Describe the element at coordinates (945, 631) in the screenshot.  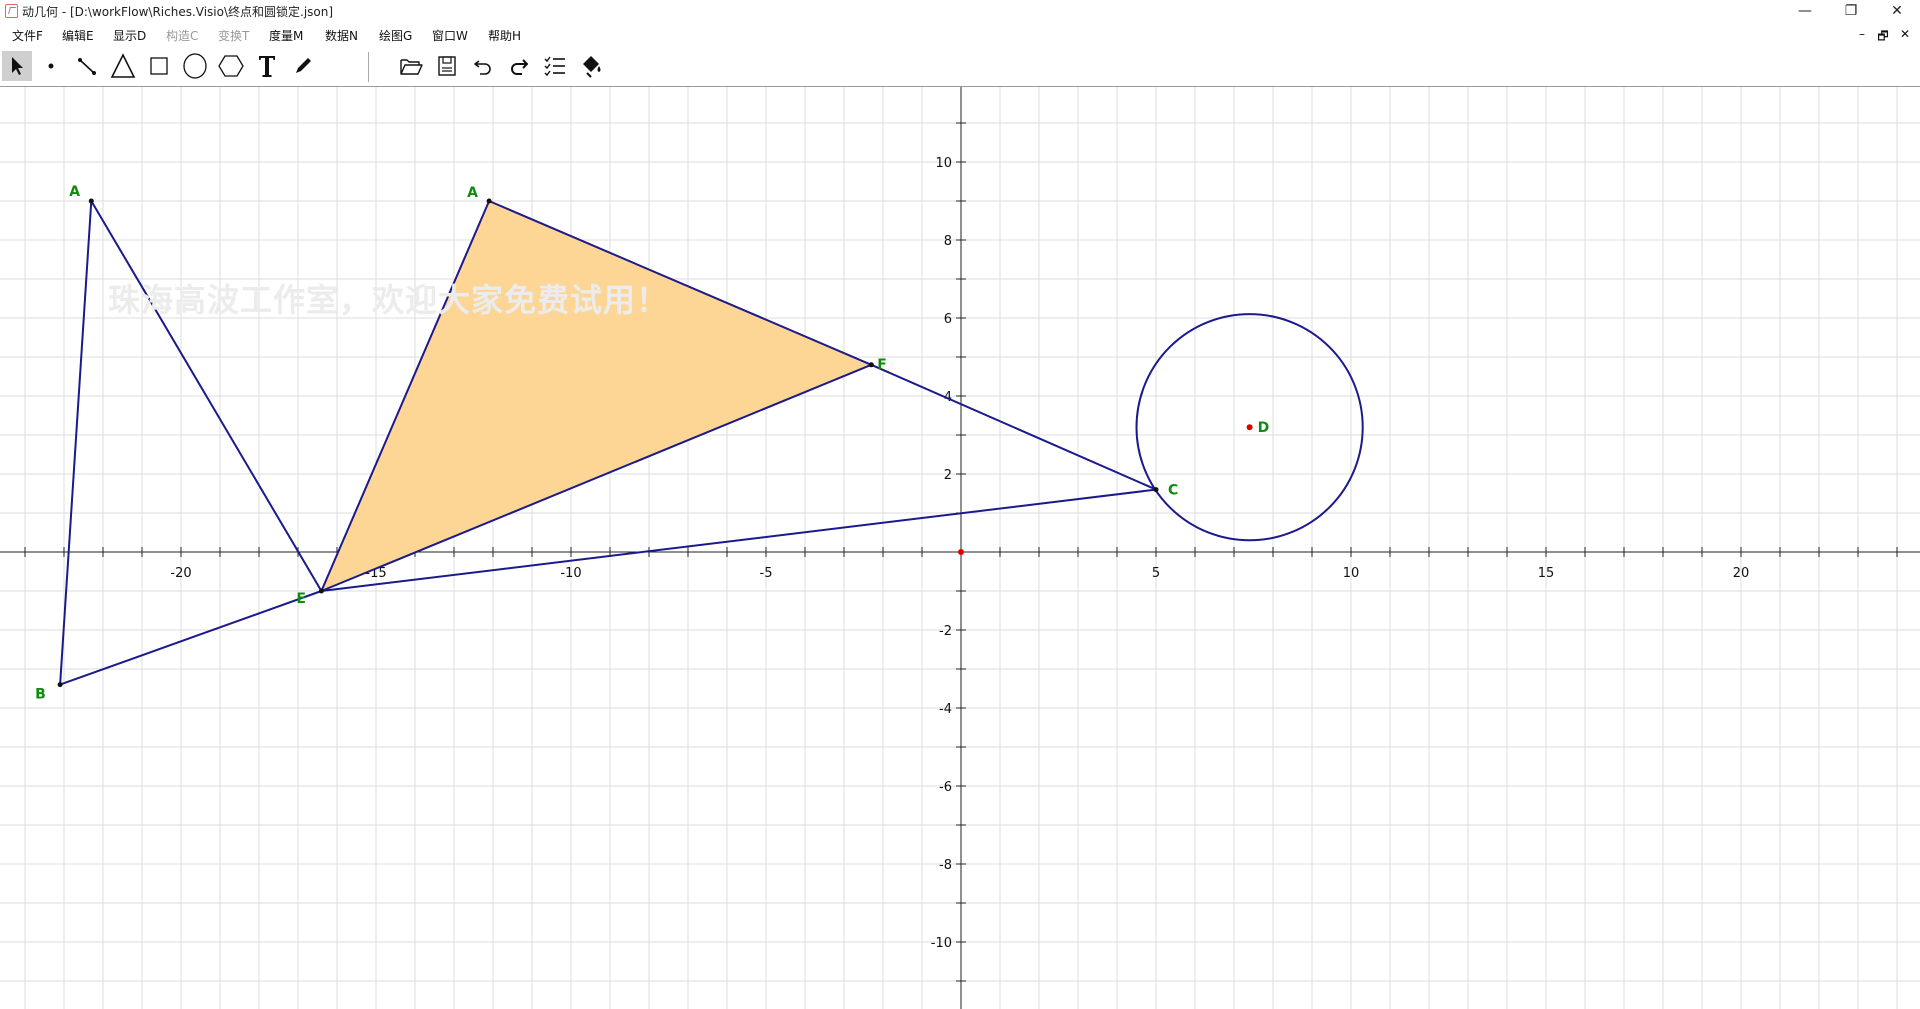
I see `y-tick-label: -2` at that location.